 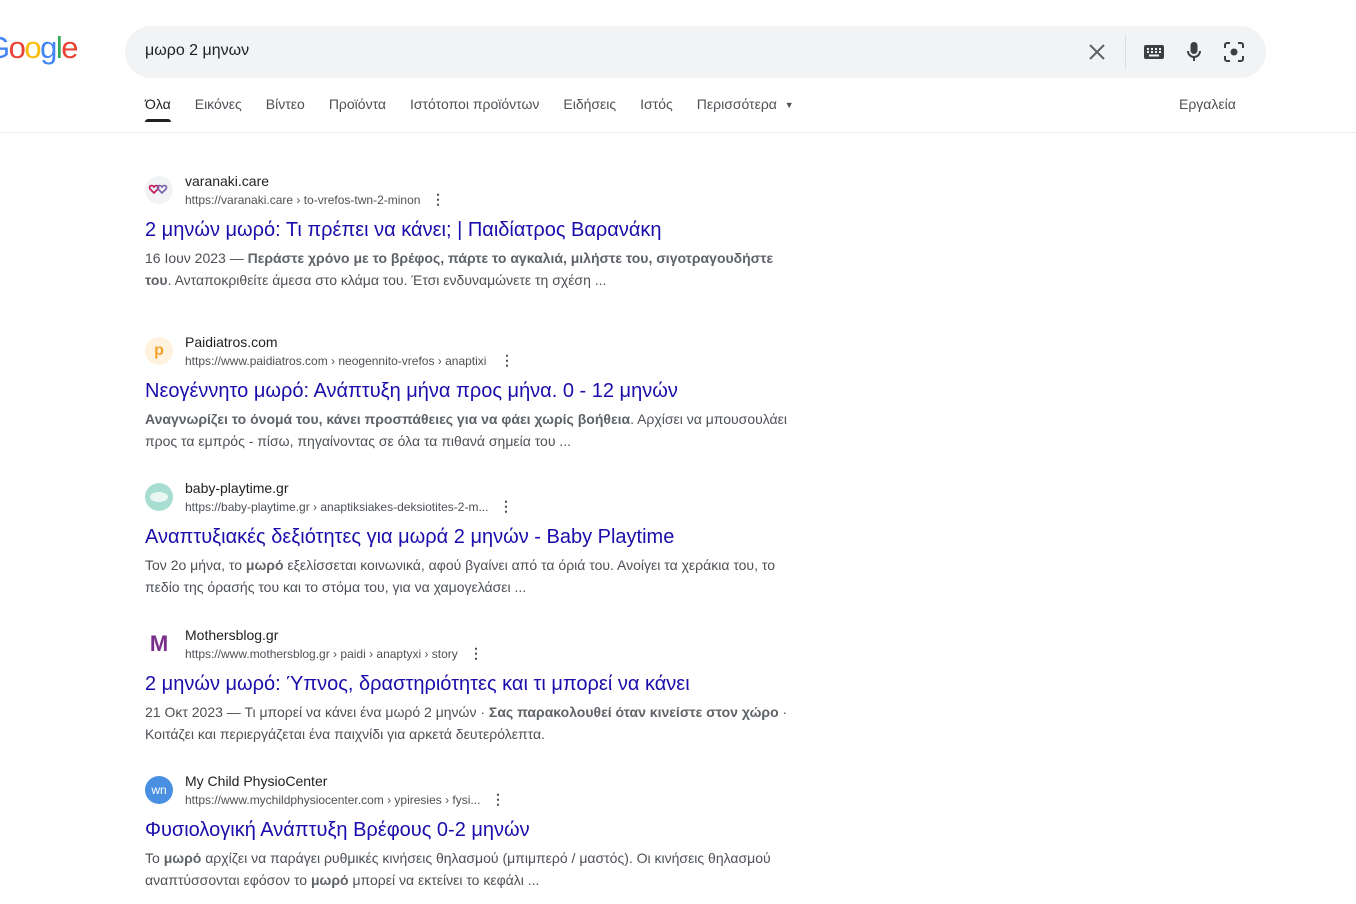 I want to click on caret-down-icon: ▼, so click(x=789, y=105).